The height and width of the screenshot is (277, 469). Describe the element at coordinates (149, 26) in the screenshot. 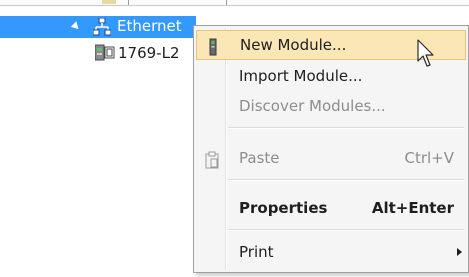

I see `tree-label-ethernet: Ethernet` at that location.